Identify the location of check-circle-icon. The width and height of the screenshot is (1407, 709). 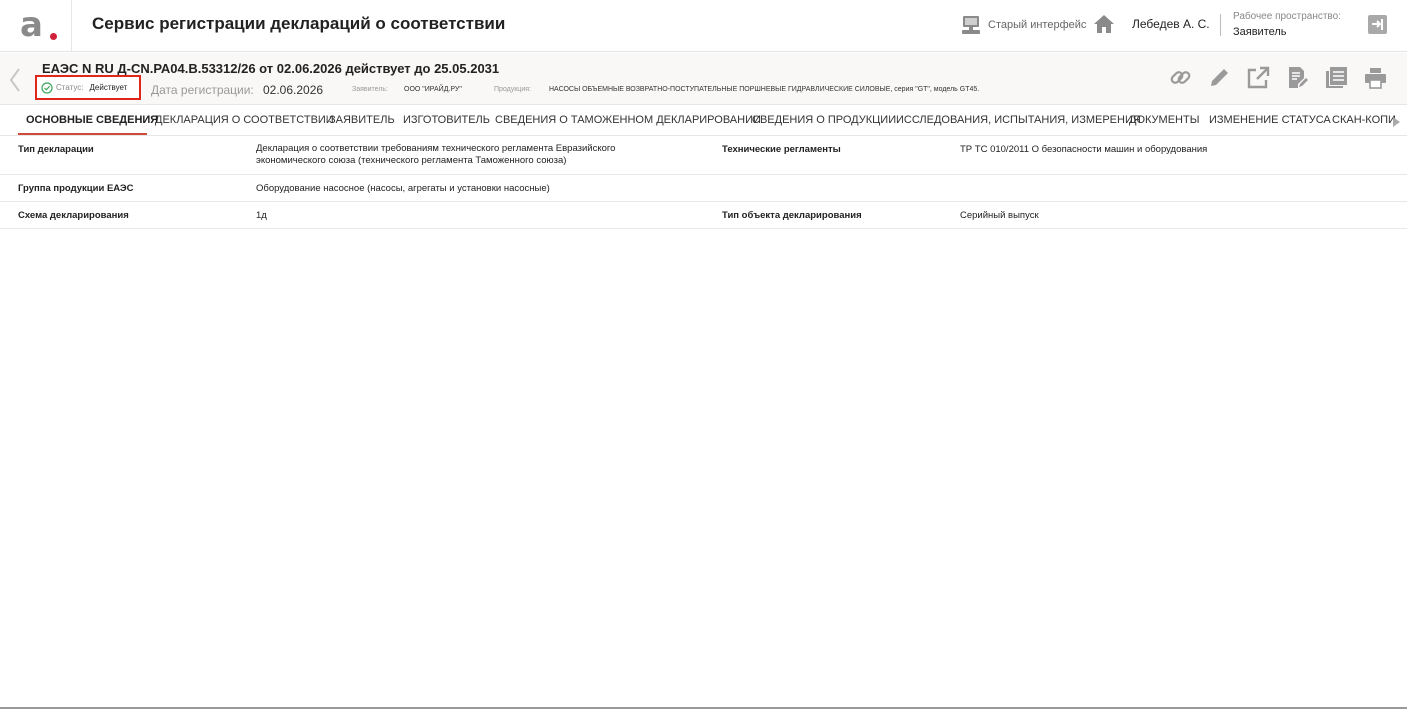
(47, 87).